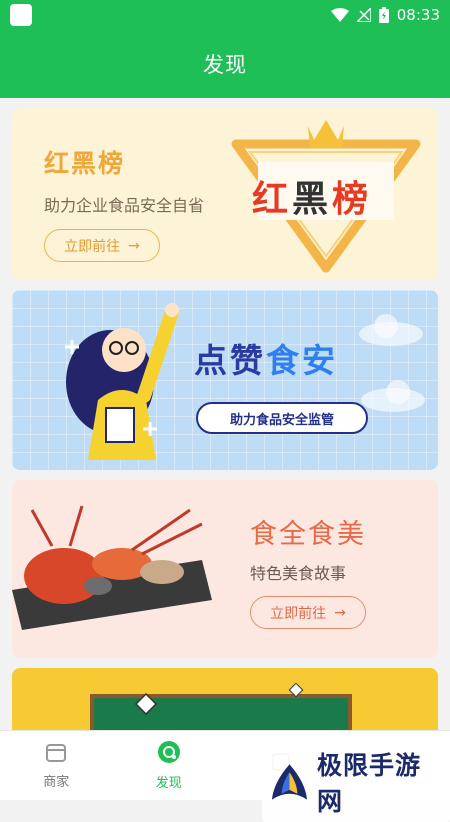 This screenshot has width=450, height=822. What do you see at coordinates (352, 199) in the screenshot?
I see `art-end-char: 榜` at bounding box center [352, 199].